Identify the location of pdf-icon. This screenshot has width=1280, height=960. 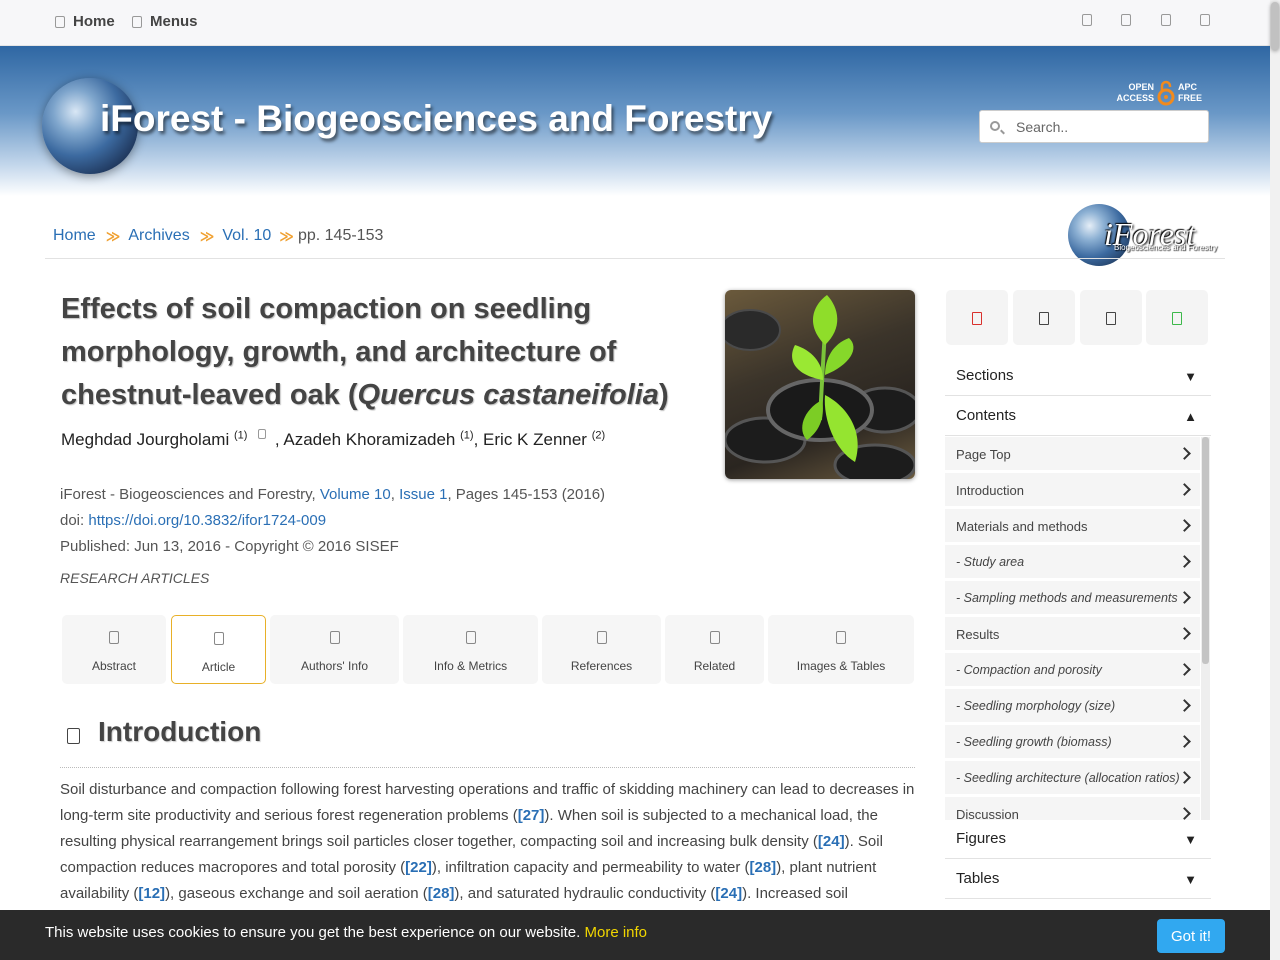
(977, 318).